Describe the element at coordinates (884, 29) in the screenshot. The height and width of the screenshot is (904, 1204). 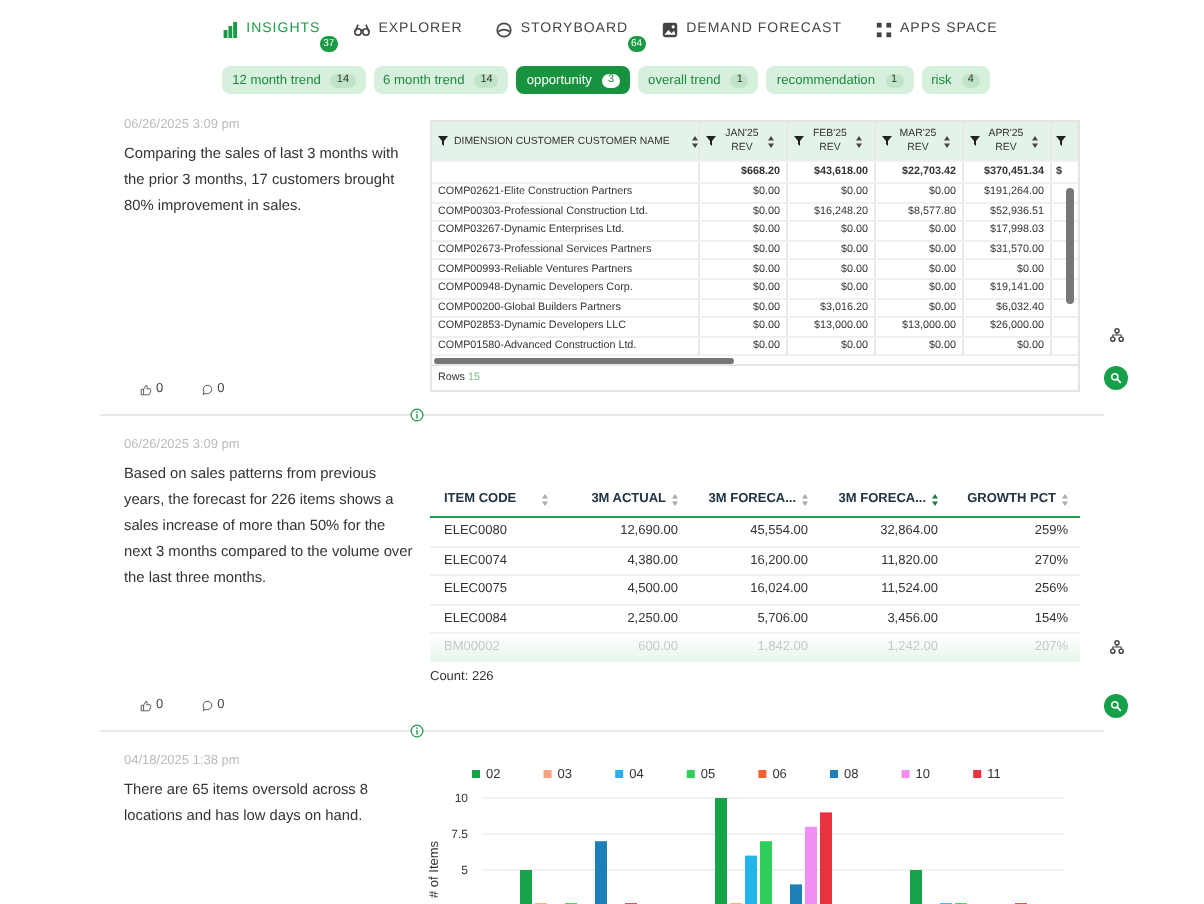
I see `grid-icon` at that location.